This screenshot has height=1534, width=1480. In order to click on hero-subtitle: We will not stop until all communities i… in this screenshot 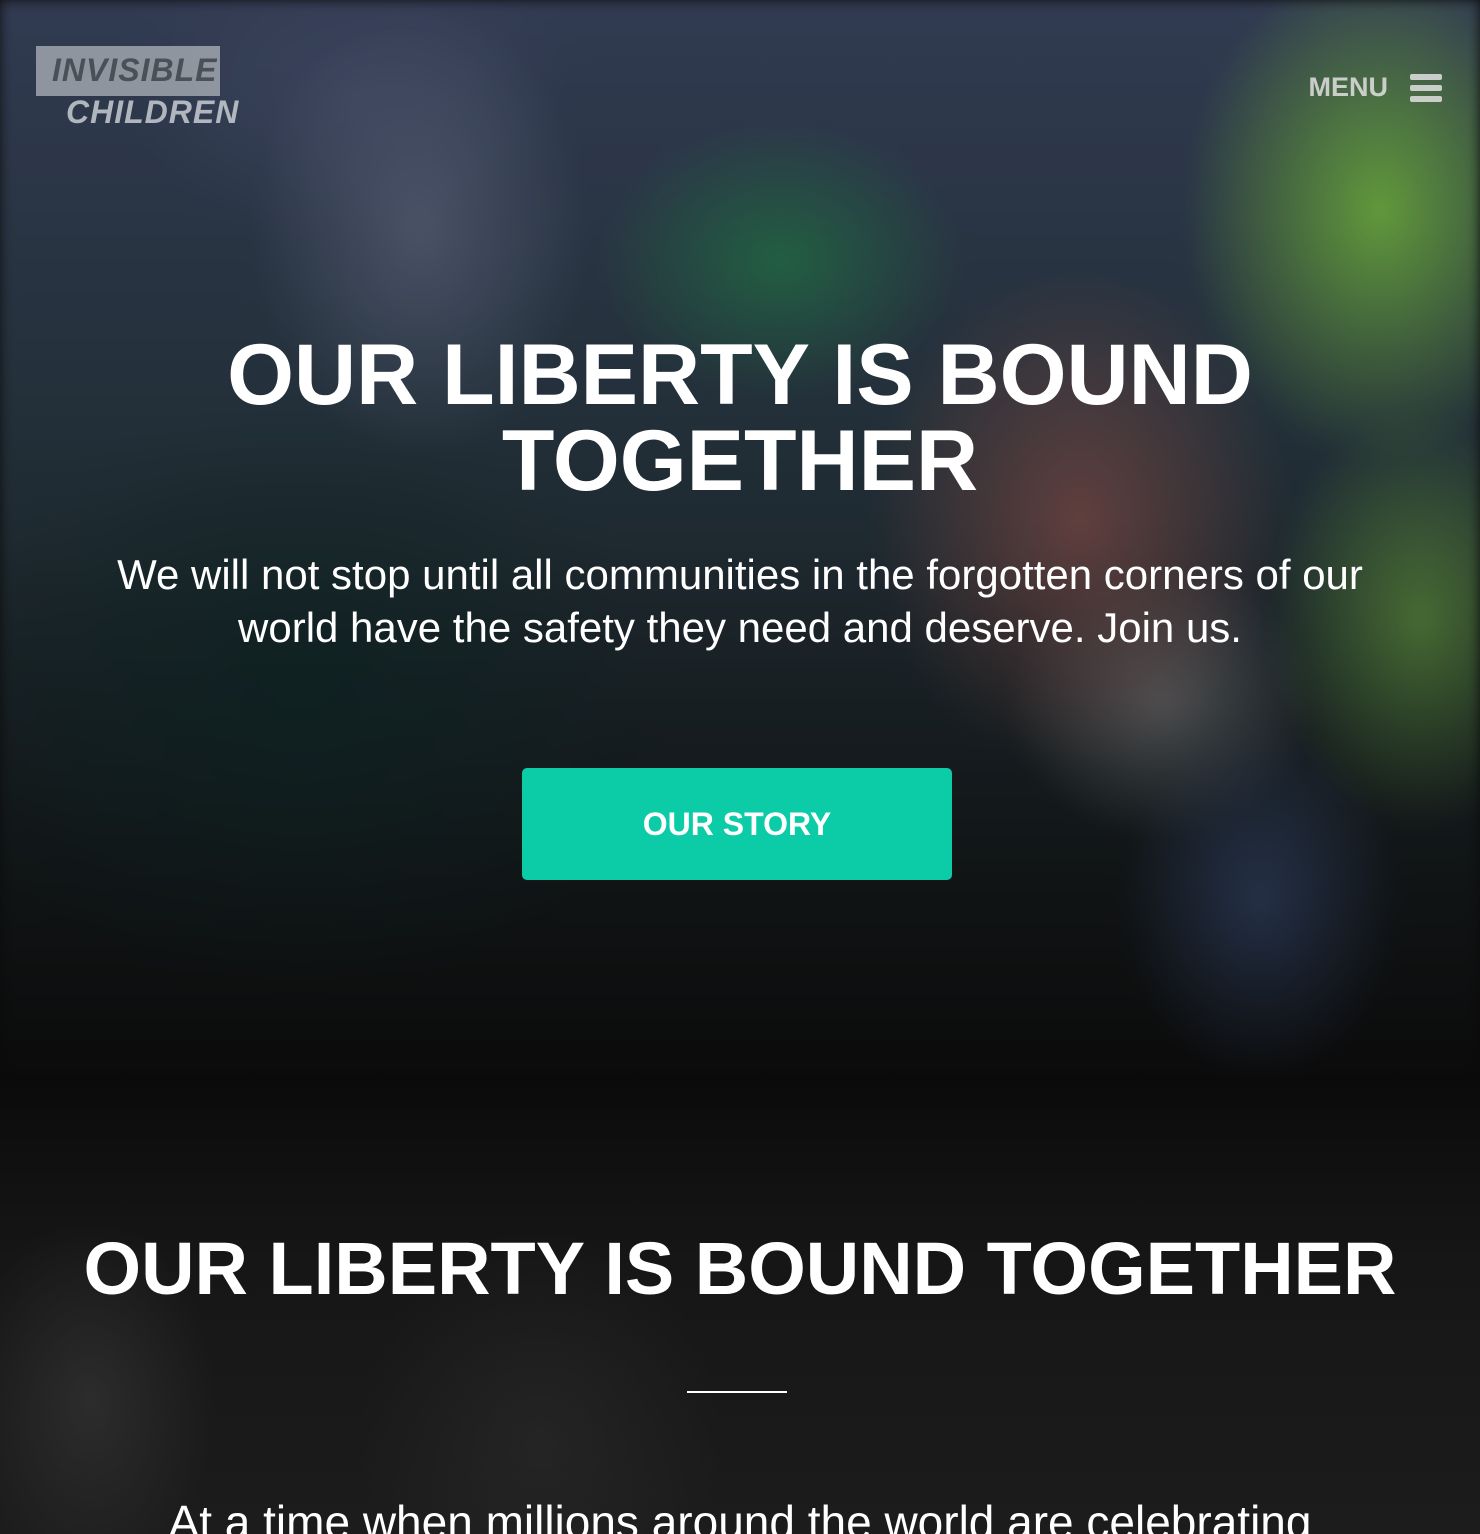, I will do `click(740, 601)`.